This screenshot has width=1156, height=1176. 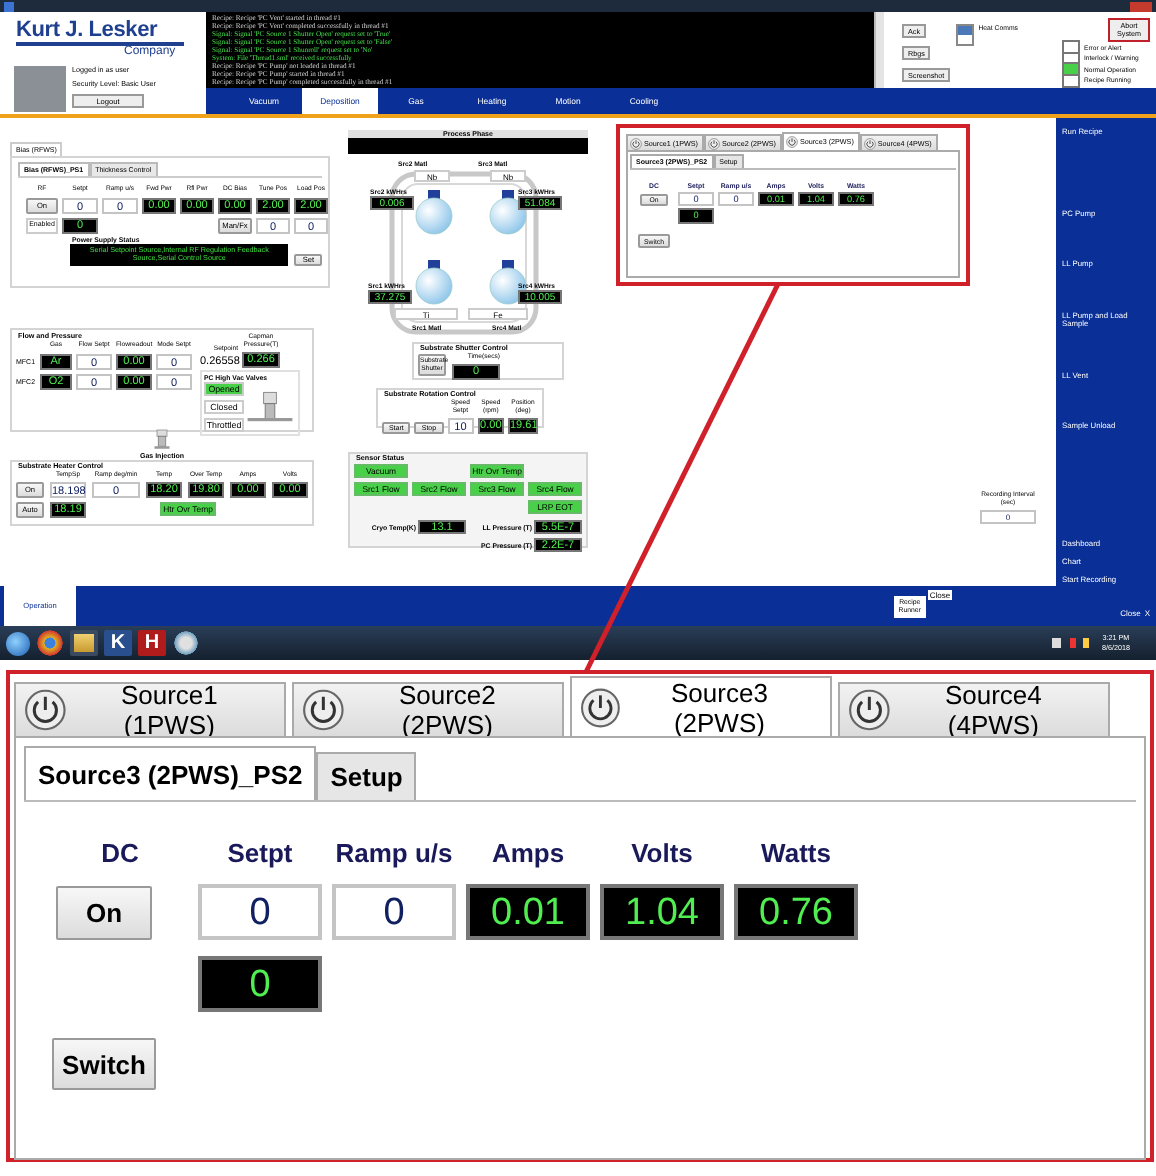 What do you see at coordinates (662, 912) in the screenshot?
I see `readout-value: 1.04` at bounding box center [662, 912].